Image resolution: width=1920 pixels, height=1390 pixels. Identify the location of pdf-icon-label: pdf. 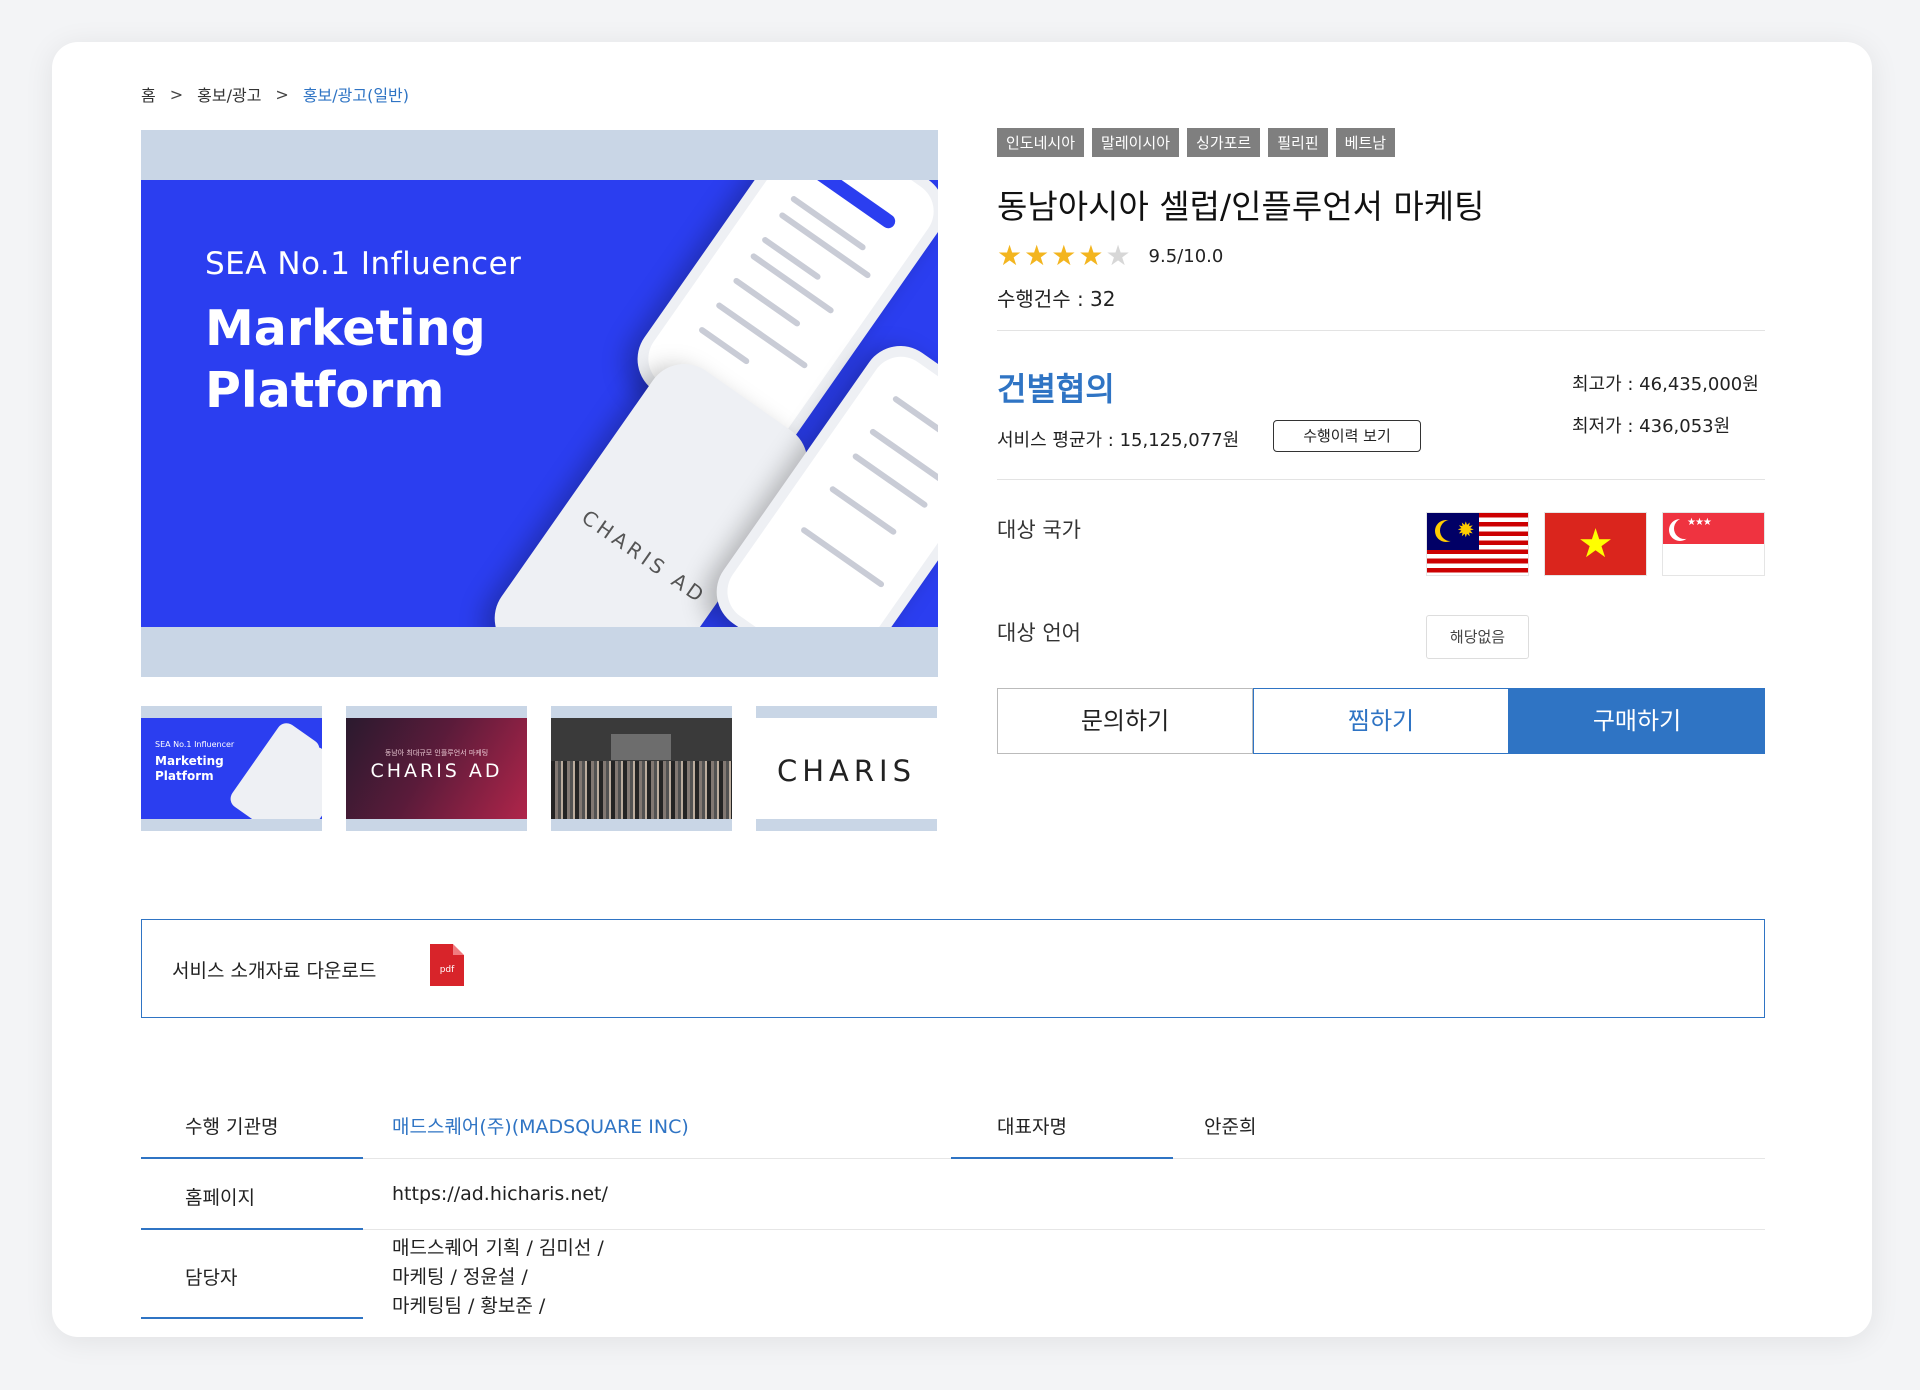
(447, 970).